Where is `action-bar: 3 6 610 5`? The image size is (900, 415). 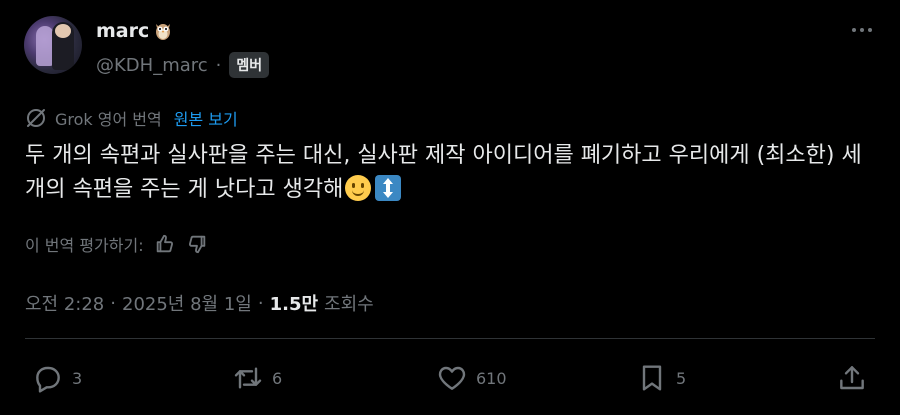
action-bar: 3 6 610 5 is located at coordinates (450, 380).